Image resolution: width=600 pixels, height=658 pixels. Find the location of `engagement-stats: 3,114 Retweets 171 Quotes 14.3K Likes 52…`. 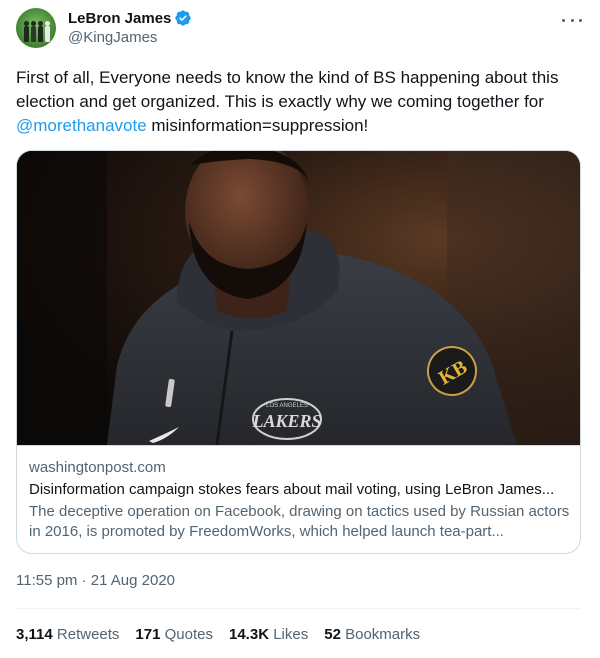

engagement-stats: 3,114 Retweets 171 Quotes 14.3K Likes 52… is located at coordinates (226, 634).